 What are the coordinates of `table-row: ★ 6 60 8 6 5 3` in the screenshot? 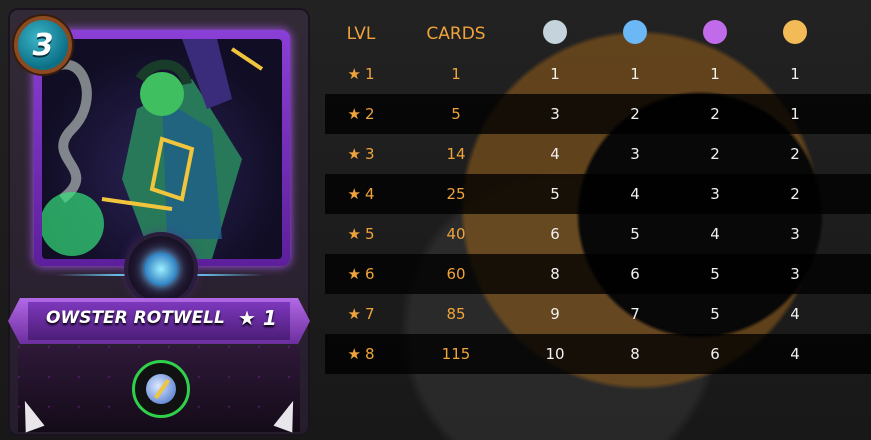 It's located at (598, 274).